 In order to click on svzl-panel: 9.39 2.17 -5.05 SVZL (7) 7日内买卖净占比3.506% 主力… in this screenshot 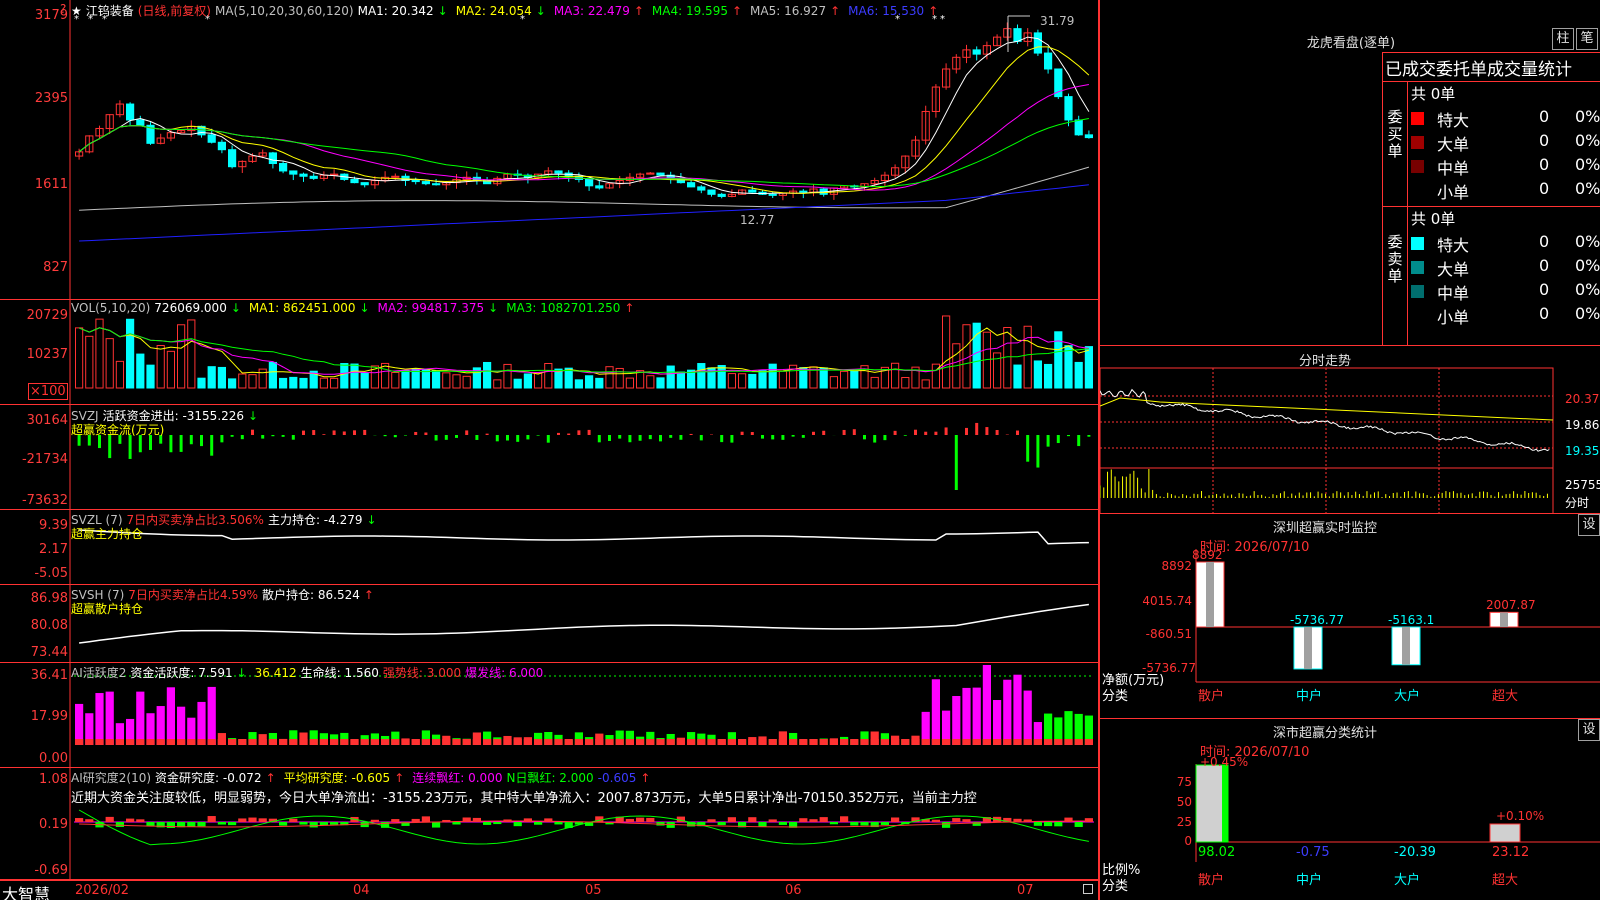, I will do `click(549, 547)`.